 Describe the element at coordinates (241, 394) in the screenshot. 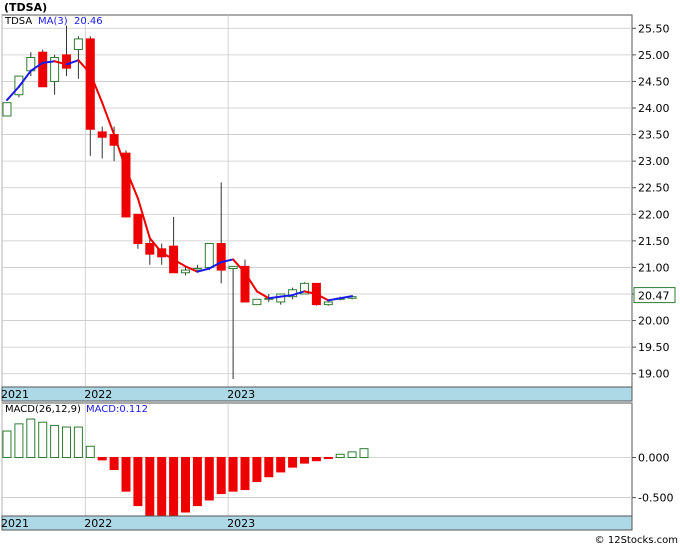

I see `price-date-label: 2023` at that location.